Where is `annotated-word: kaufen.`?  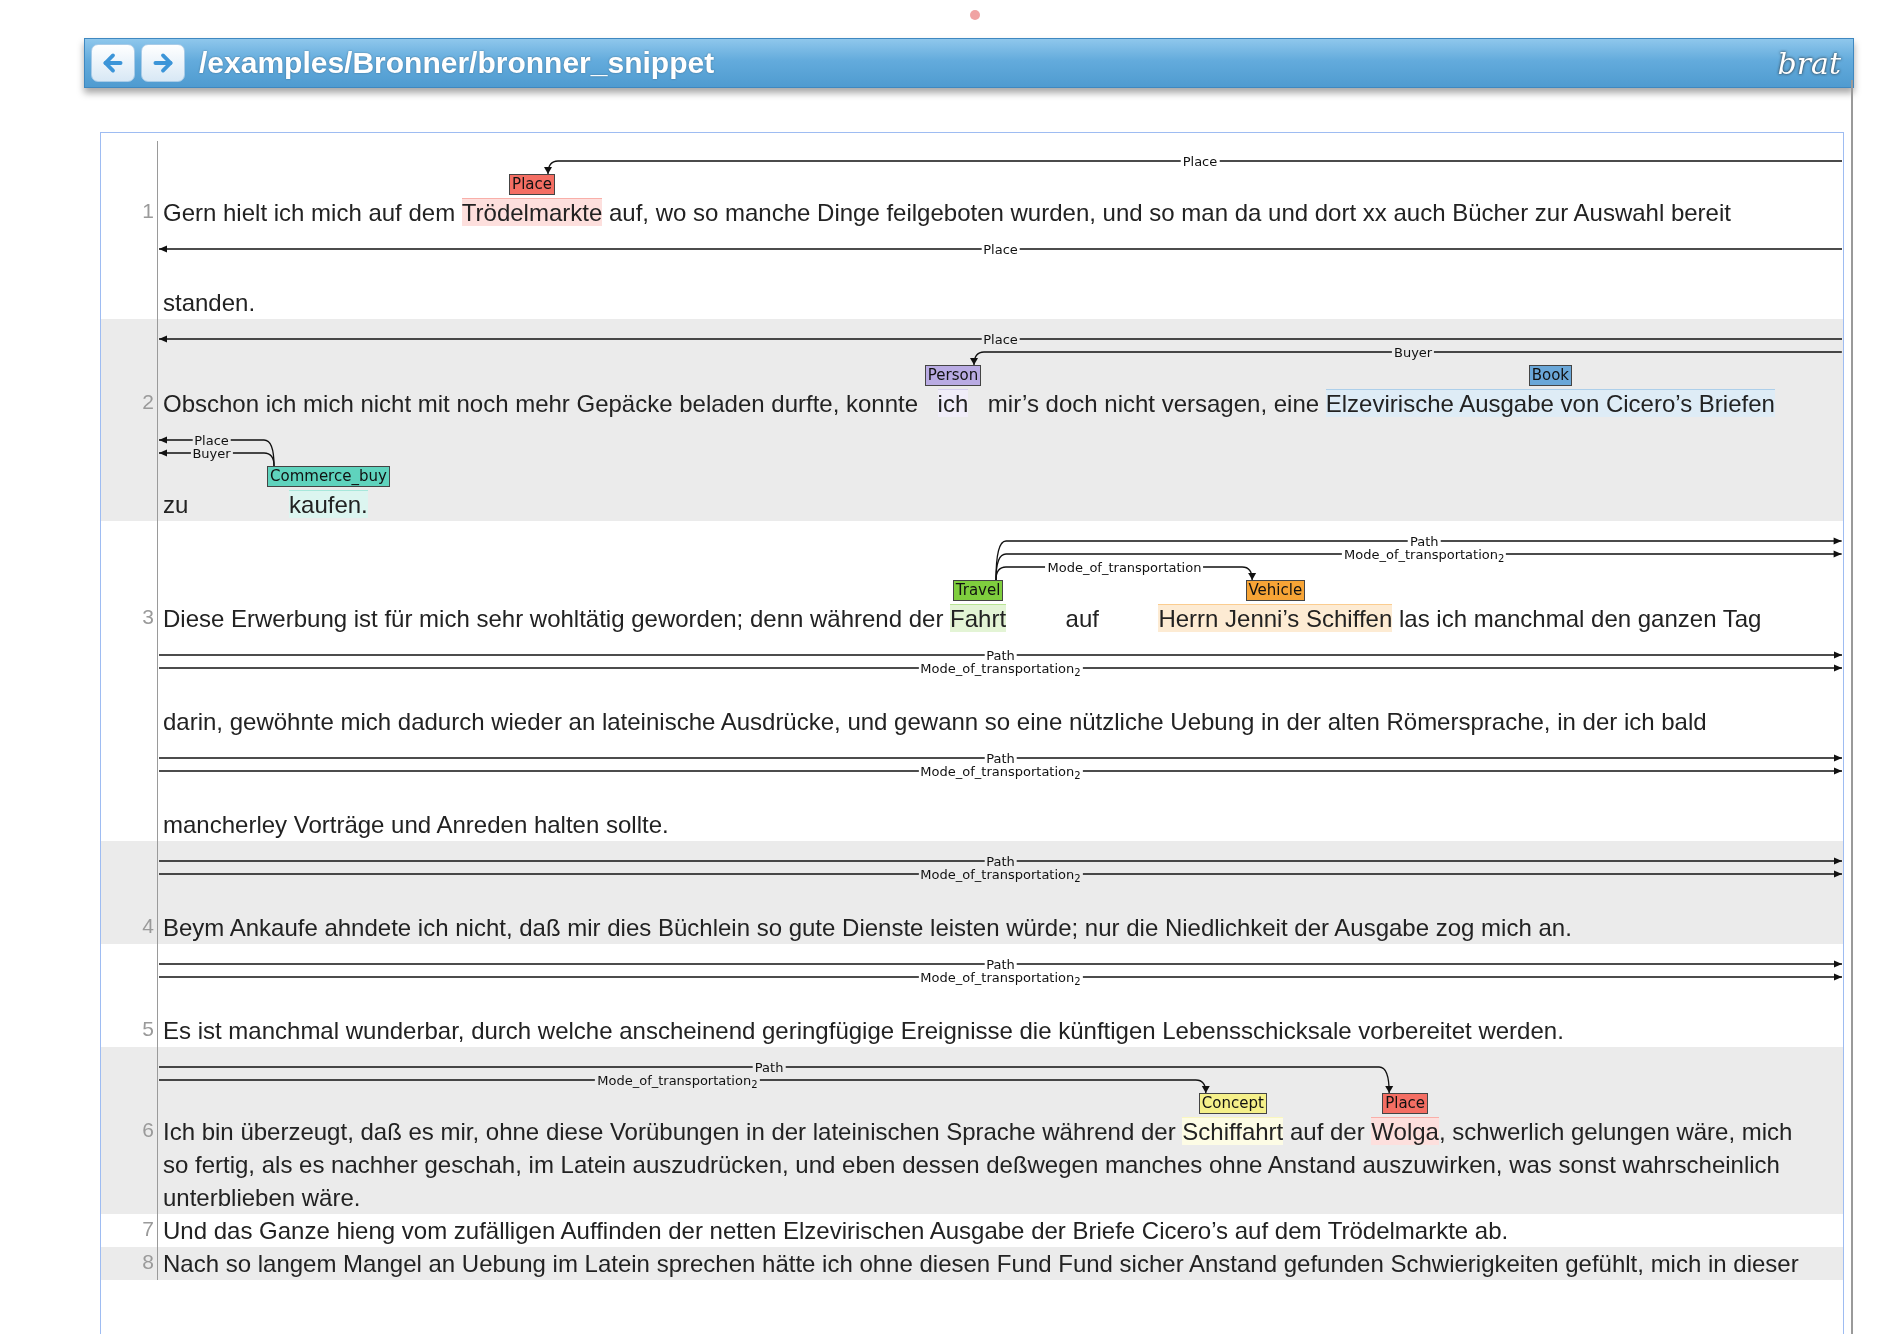
annotated-word: kaufen. is located at coordinates (328, 504).